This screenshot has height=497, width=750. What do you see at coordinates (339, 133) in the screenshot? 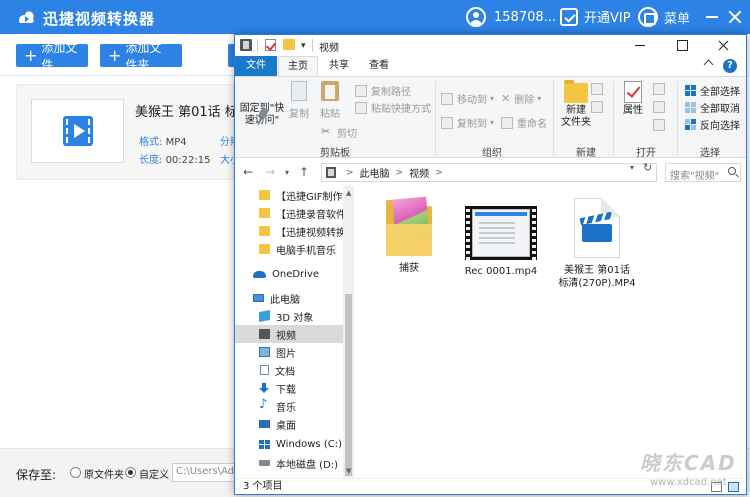
I see `cut-button: 剪切` at bounding box center [339, 133].